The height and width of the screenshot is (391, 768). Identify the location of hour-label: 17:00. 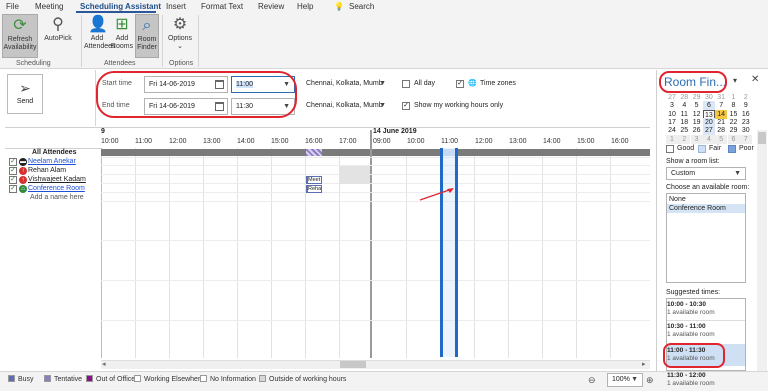
(348, 141).